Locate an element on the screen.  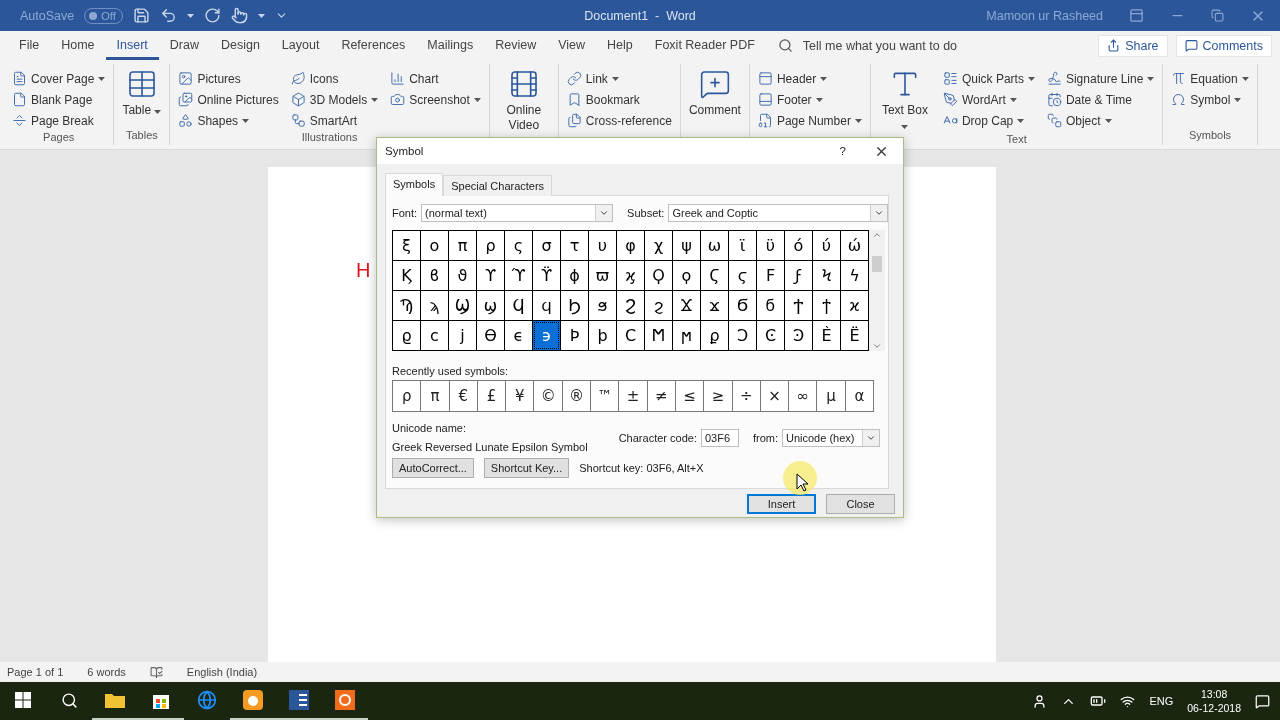
symbol-cell: ϭ is located at coordinates (770, 305).